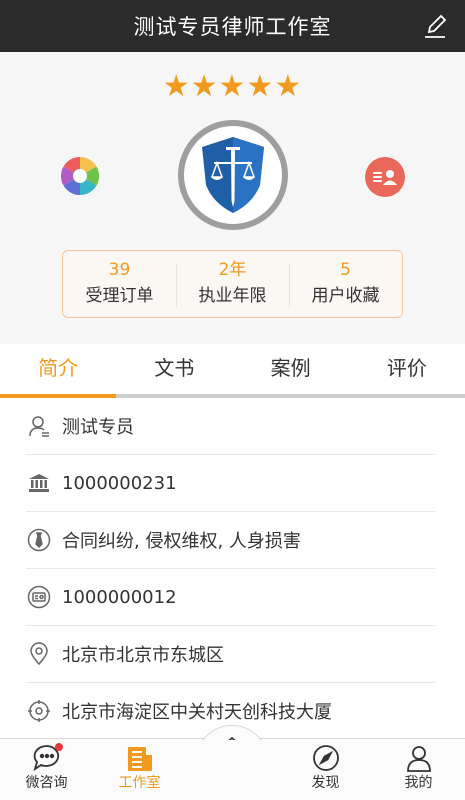 The height and width of the screenshot is (800, 465). What do you see at coordinates (39, 597) in the screenshot?
I see `license-card-icon` at bounding box center [39, 597].